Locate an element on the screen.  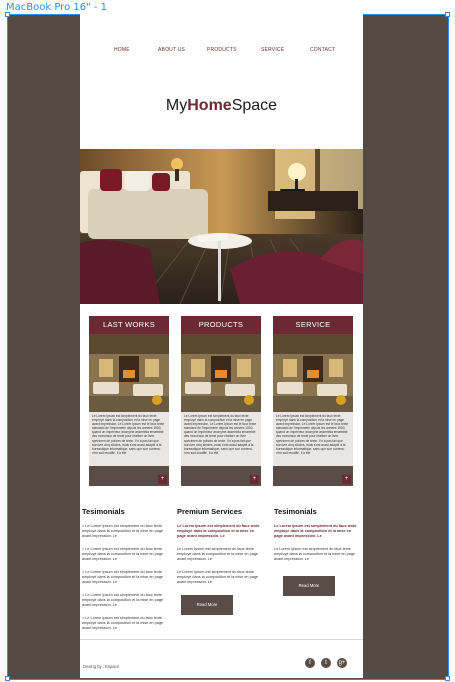
nav-products: PRODUCTS is located at coordinates (222, 50).